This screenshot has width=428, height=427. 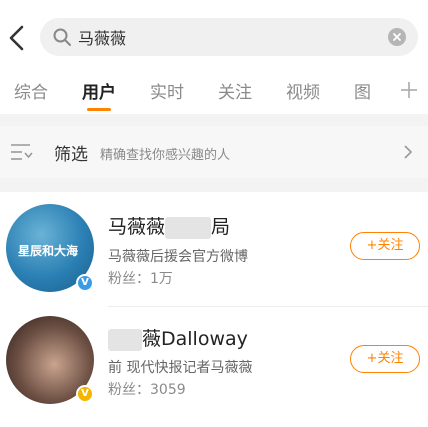 I want to click on user-description: 马薇薇后援会官方微博, so click(x=178, y=257).